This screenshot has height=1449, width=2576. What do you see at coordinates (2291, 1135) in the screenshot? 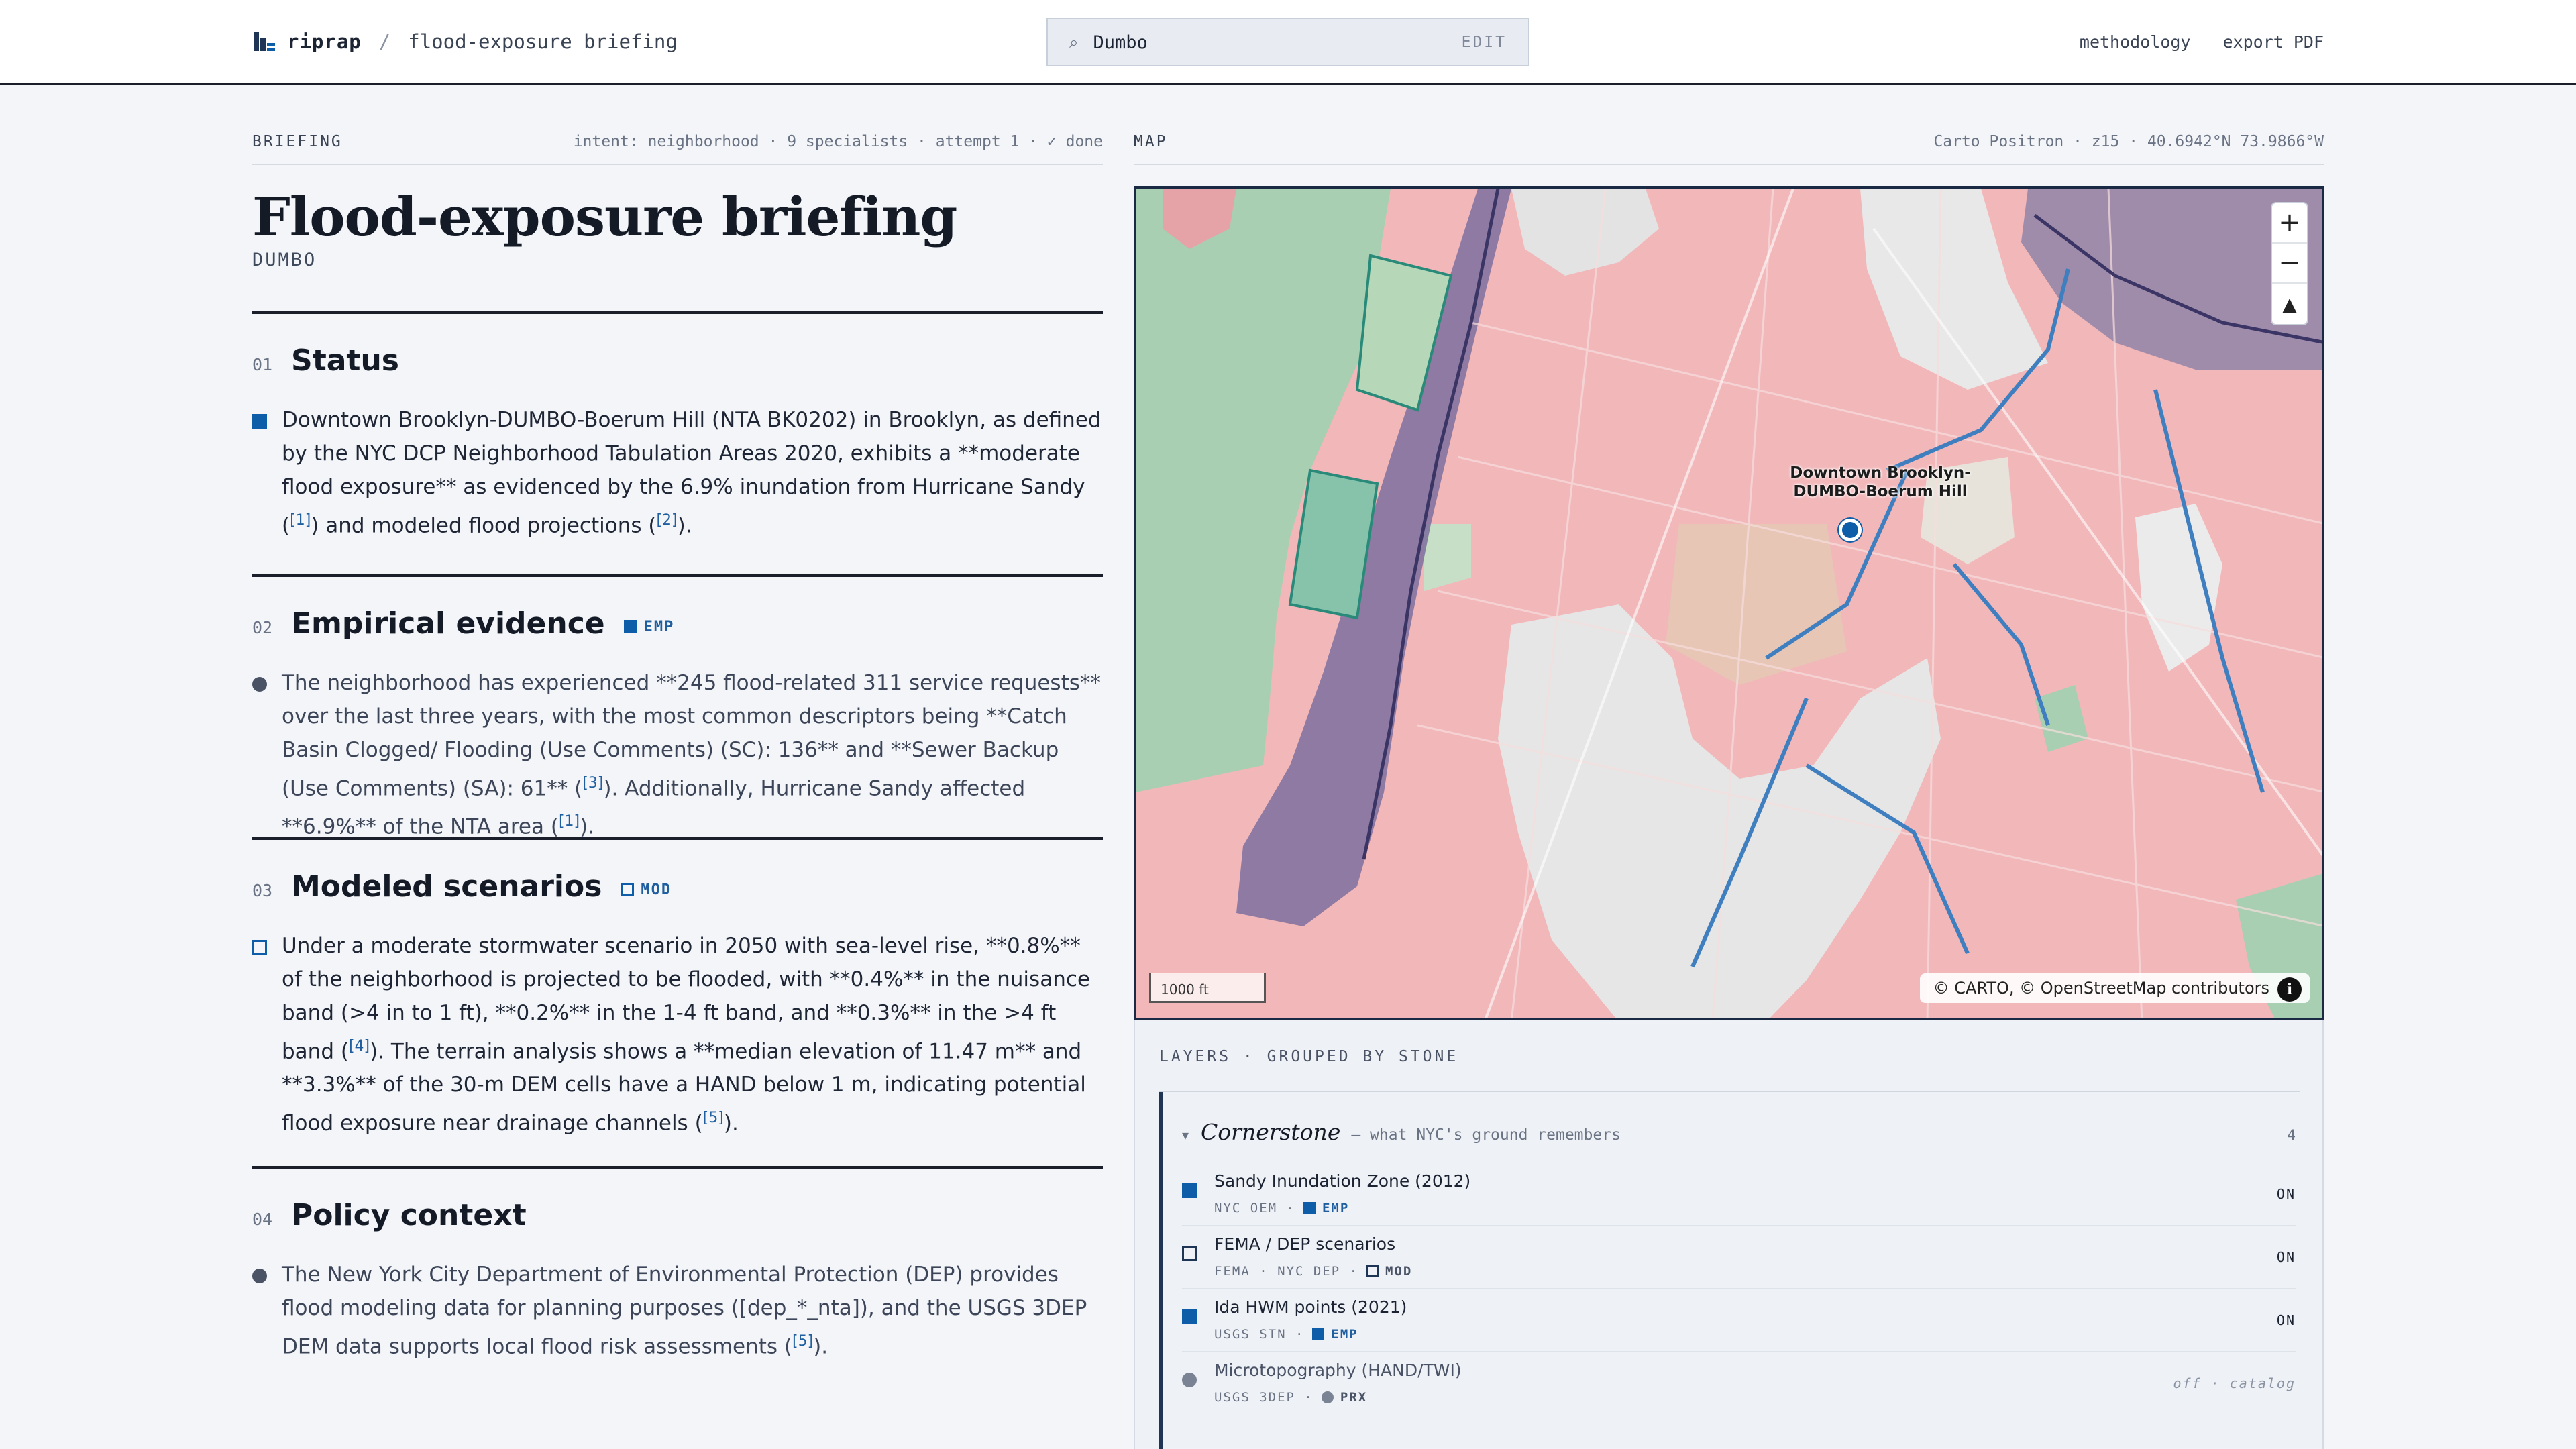
I see `group-count: 4` at bounding box center [2291, 1135].